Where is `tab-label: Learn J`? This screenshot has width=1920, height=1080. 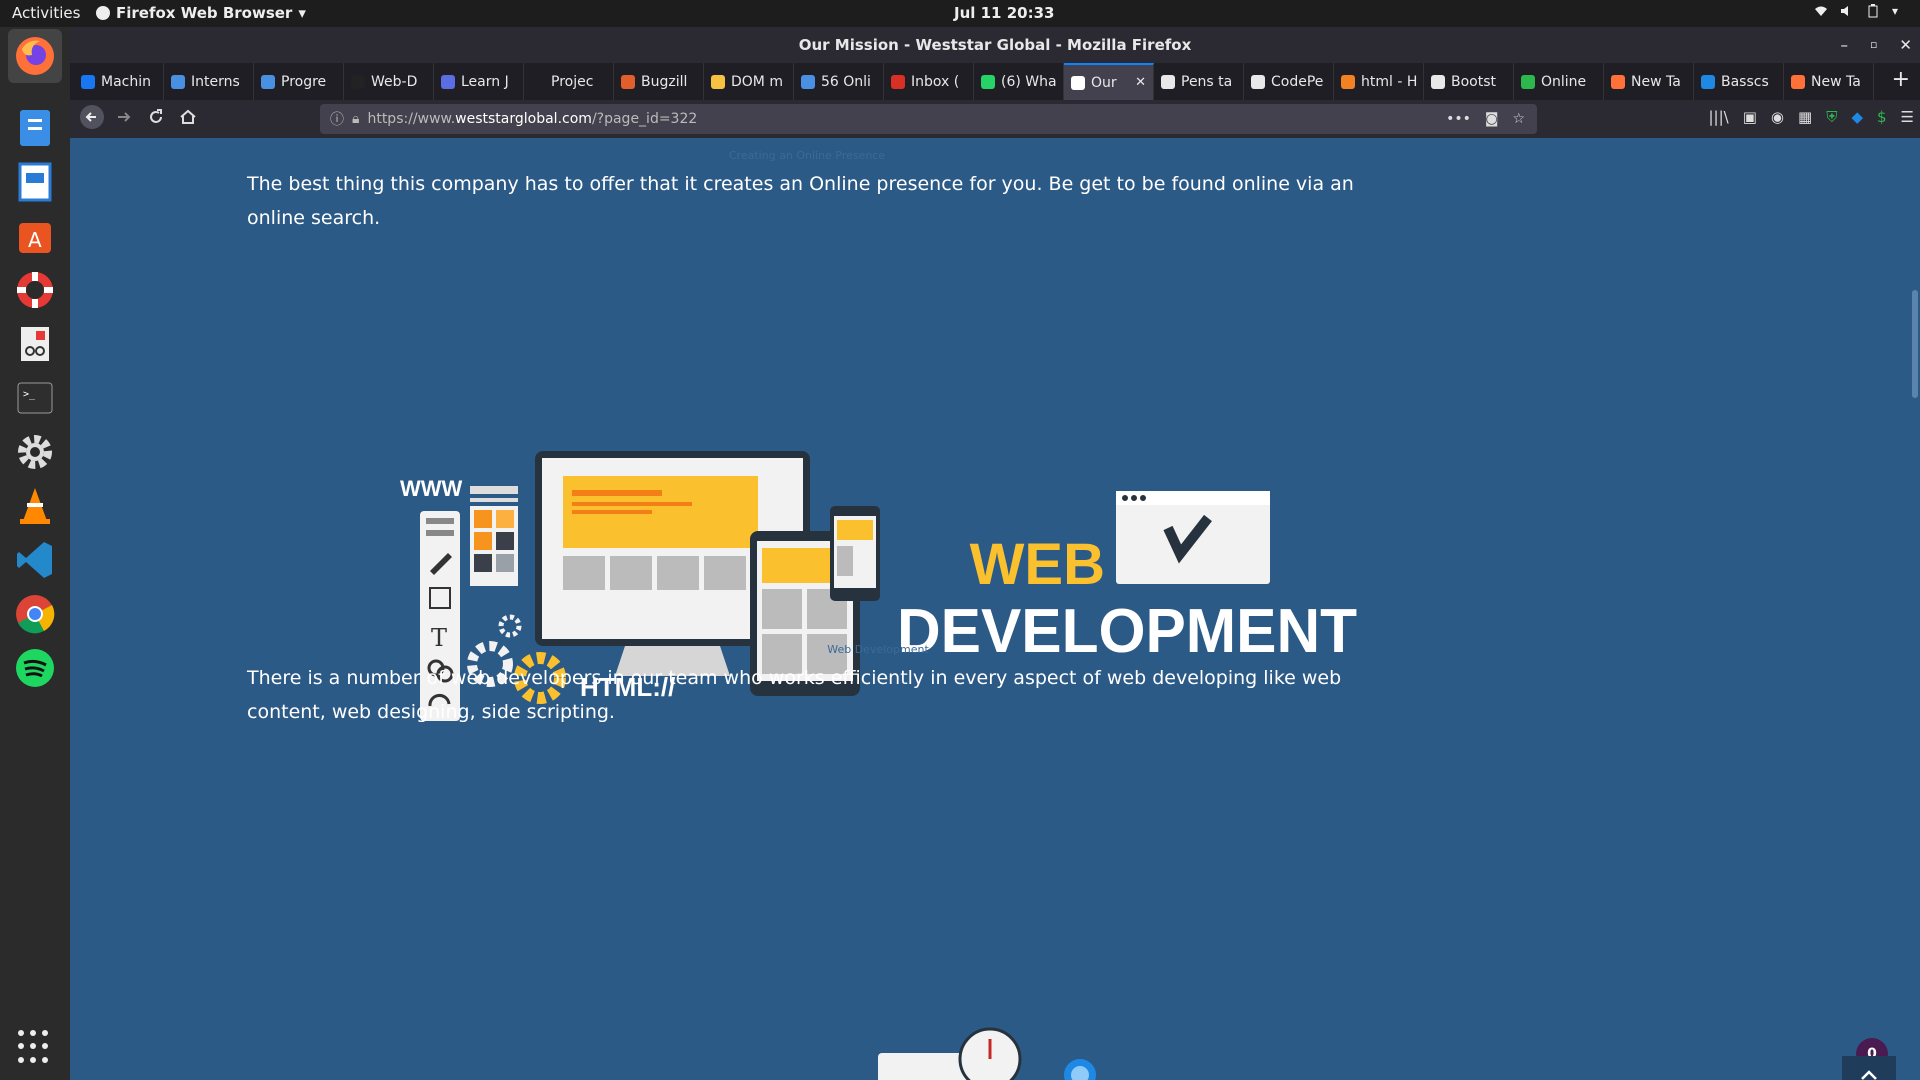 tab-label: Learn J is located at coordinates (485, 81).